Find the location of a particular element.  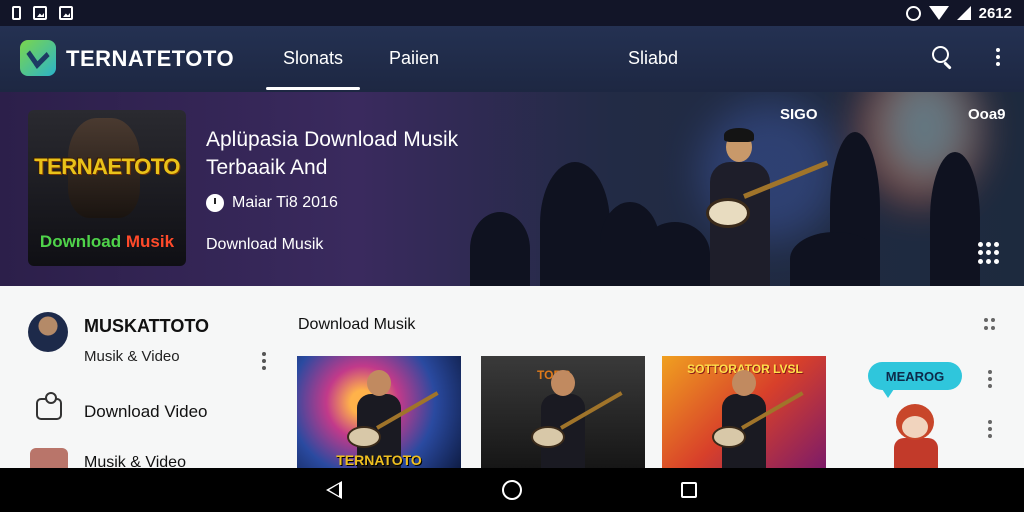

tab-paiien: Paiien is located at coordinates (414, 58).